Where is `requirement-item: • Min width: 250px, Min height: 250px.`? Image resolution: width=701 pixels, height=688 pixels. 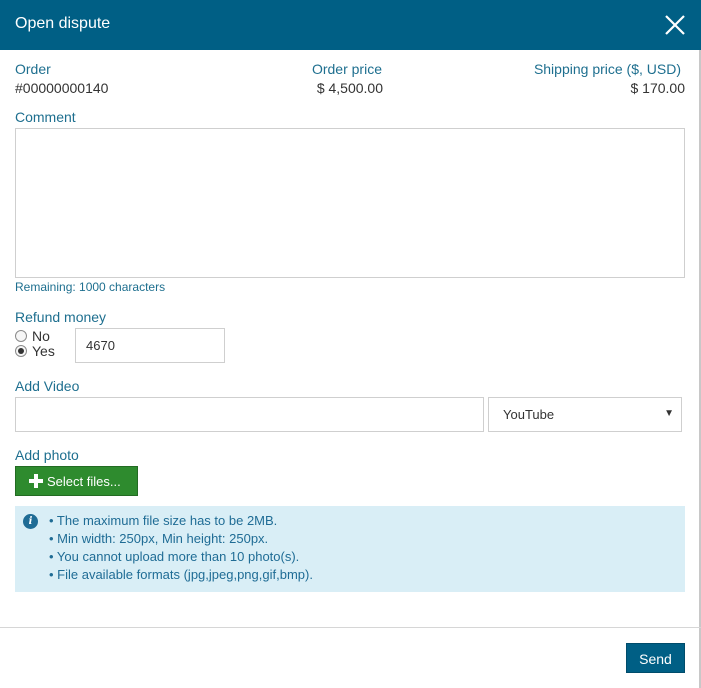
requirement-item: • Min width: 250px, Min height: 250px. is located at coordinates (159, 538).